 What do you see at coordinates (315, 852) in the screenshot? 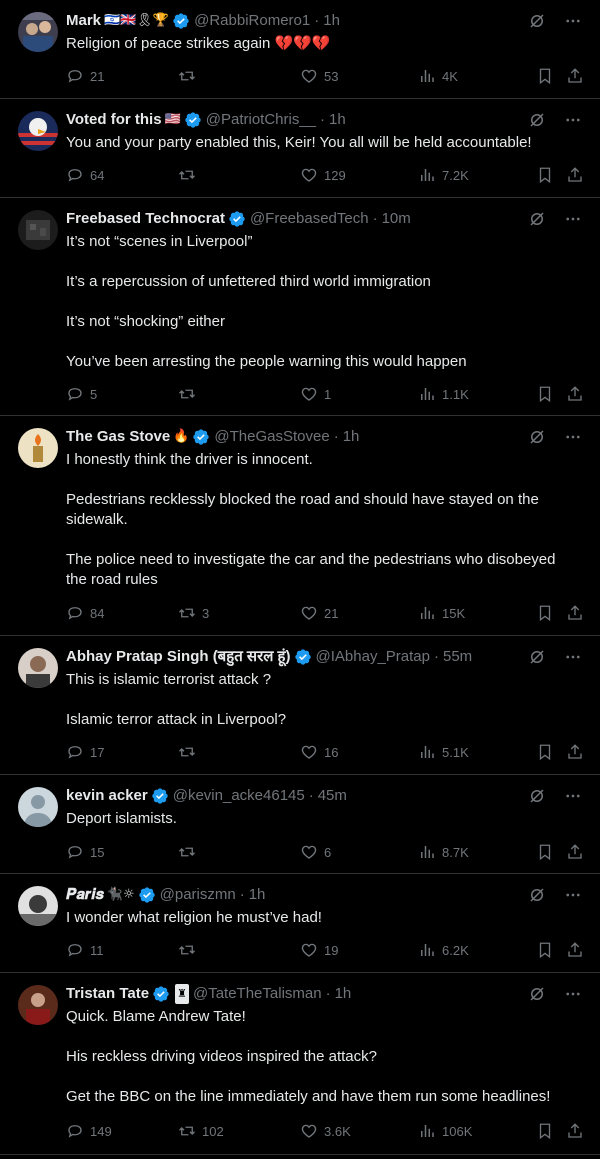
I see `like-button: 6` at bounding box center [315, 852].